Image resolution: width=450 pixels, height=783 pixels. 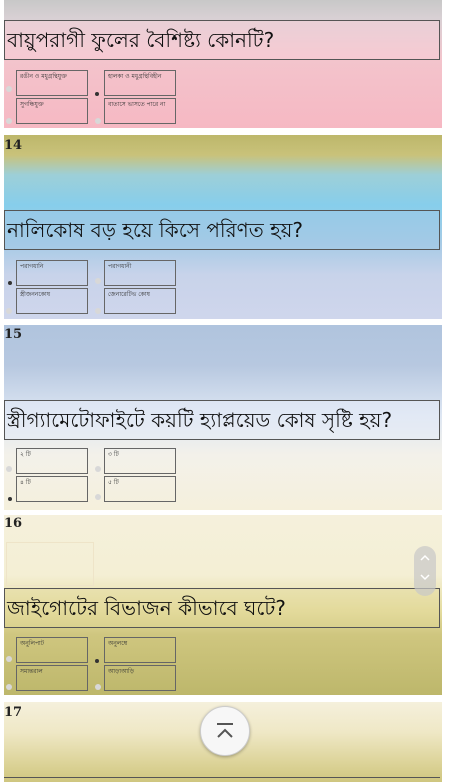 I want to click on radio-15-d, so click(x=98, y=497).